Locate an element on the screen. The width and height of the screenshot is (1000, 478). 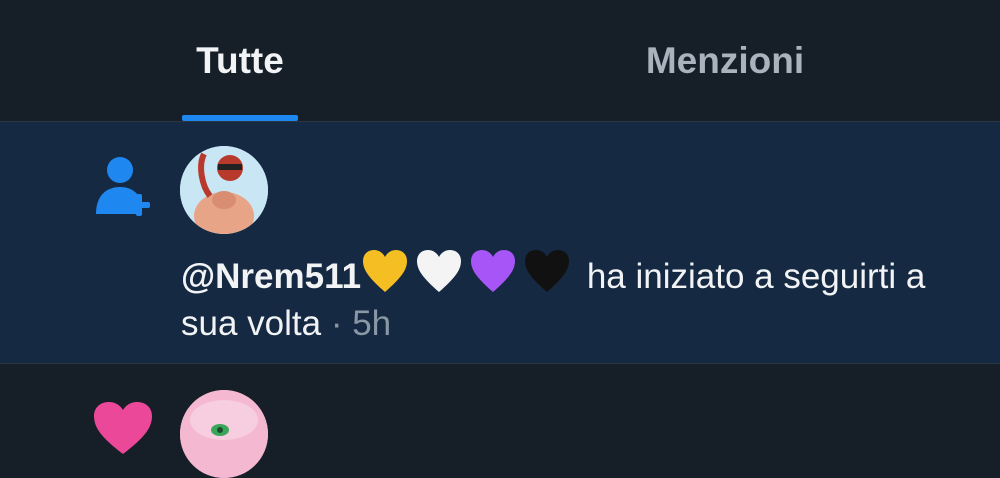
username-link: @Nrem511 is located at coordinates (271, 276).